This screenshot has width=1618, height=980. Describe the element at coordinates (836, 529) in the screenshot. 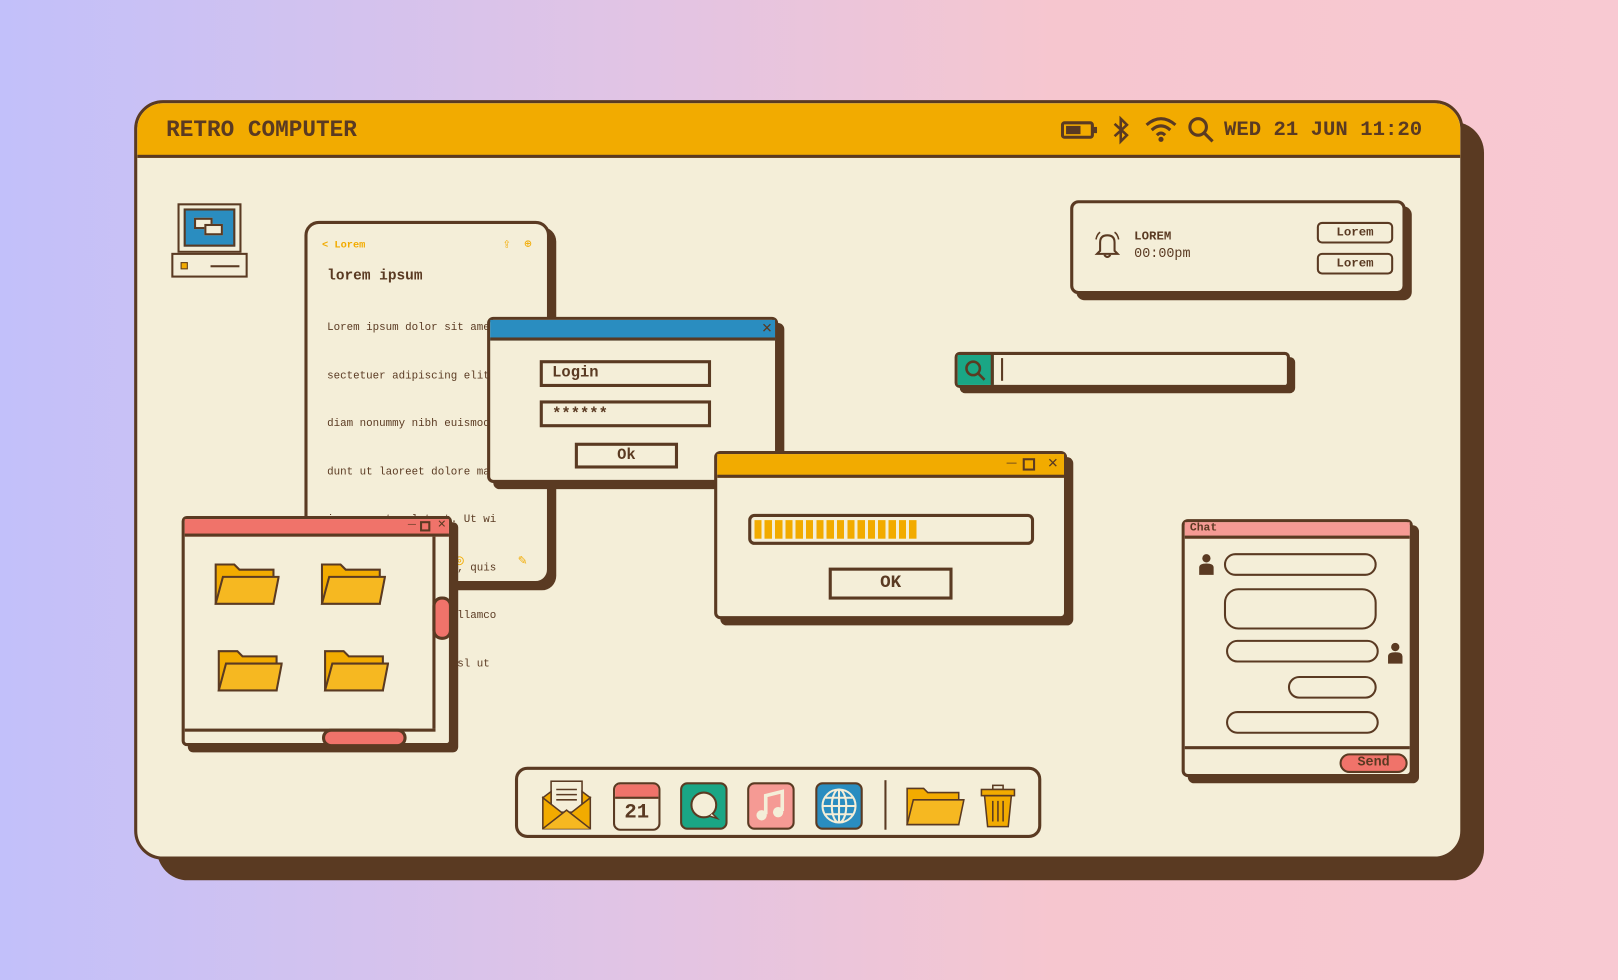

I see `progress-fill` at that location.